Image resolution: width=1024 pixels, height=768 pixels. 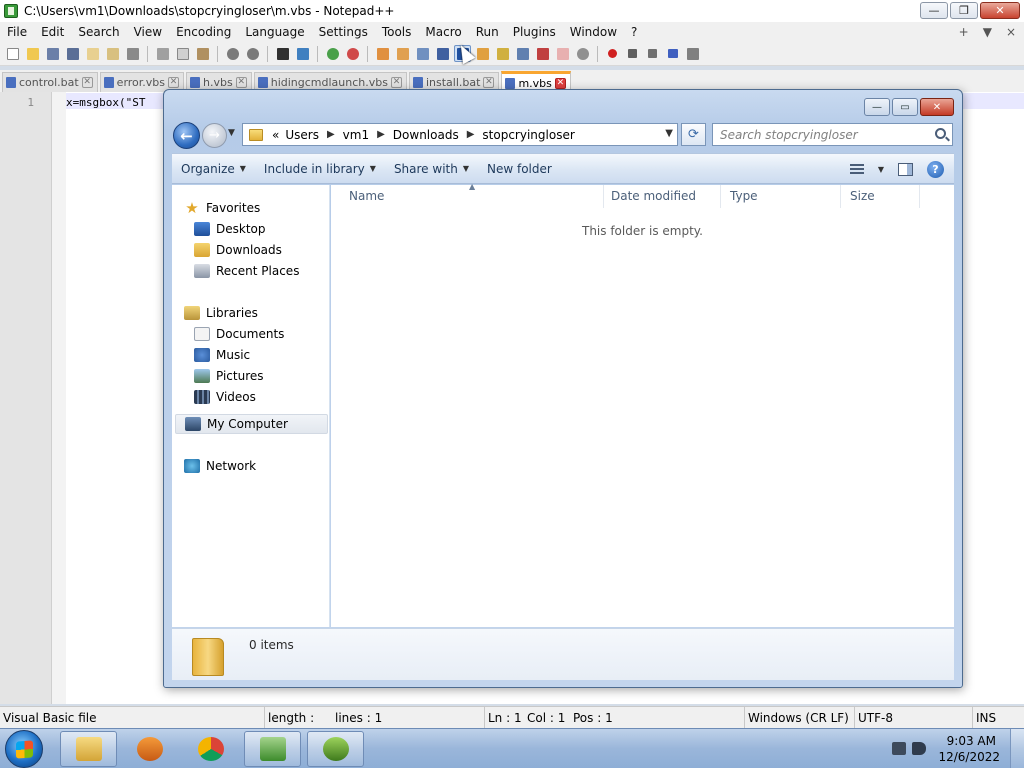 I want to click on clock-time: 9:03 AM, so click(x=971, y=741).